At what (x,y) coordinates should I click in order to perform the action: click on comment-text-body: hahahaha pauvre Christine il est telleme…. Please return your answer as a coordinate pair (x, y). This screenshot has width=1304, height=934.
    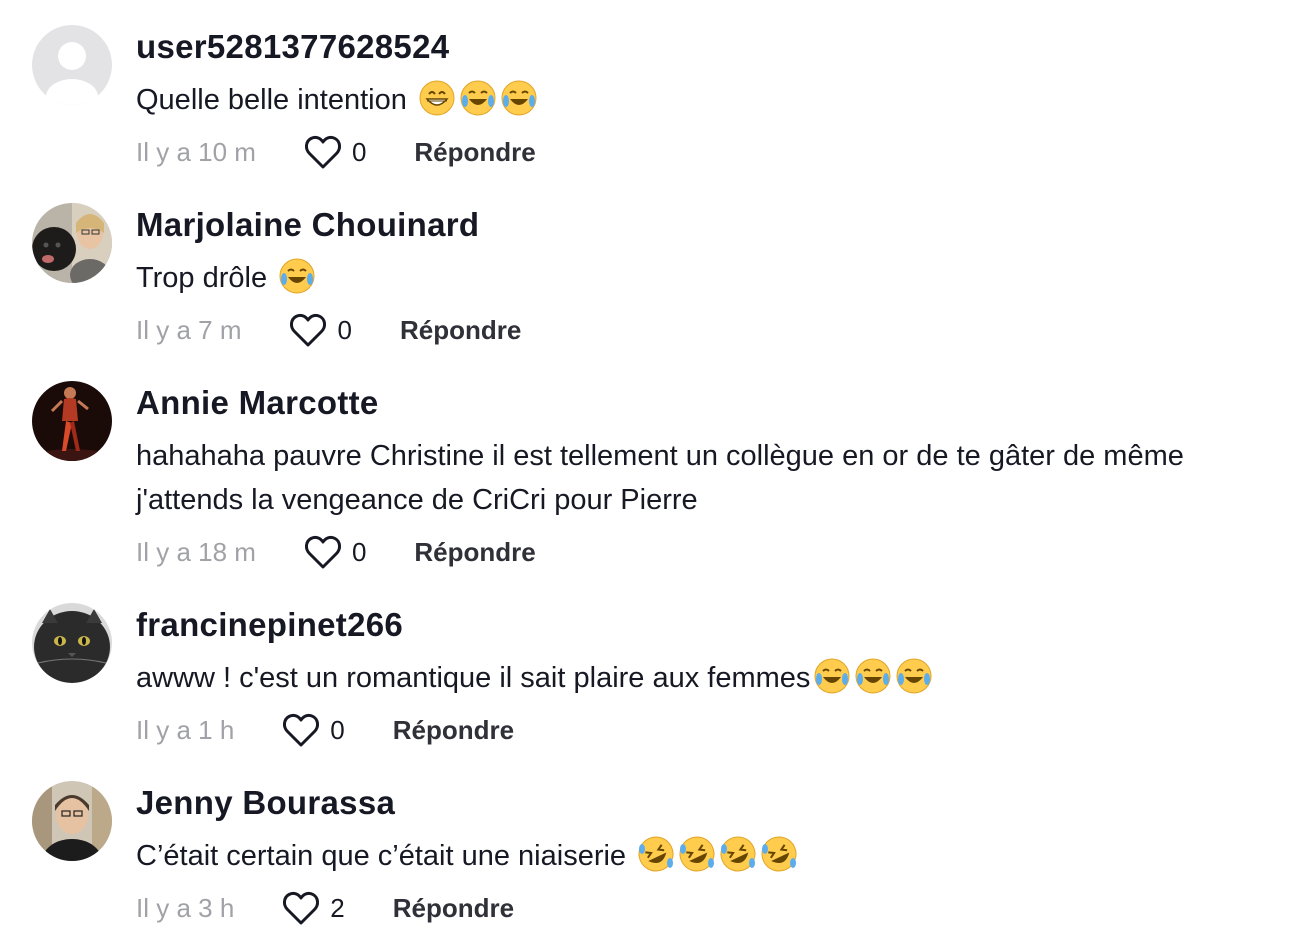
    Looking at the image, I should click on (664, 478).